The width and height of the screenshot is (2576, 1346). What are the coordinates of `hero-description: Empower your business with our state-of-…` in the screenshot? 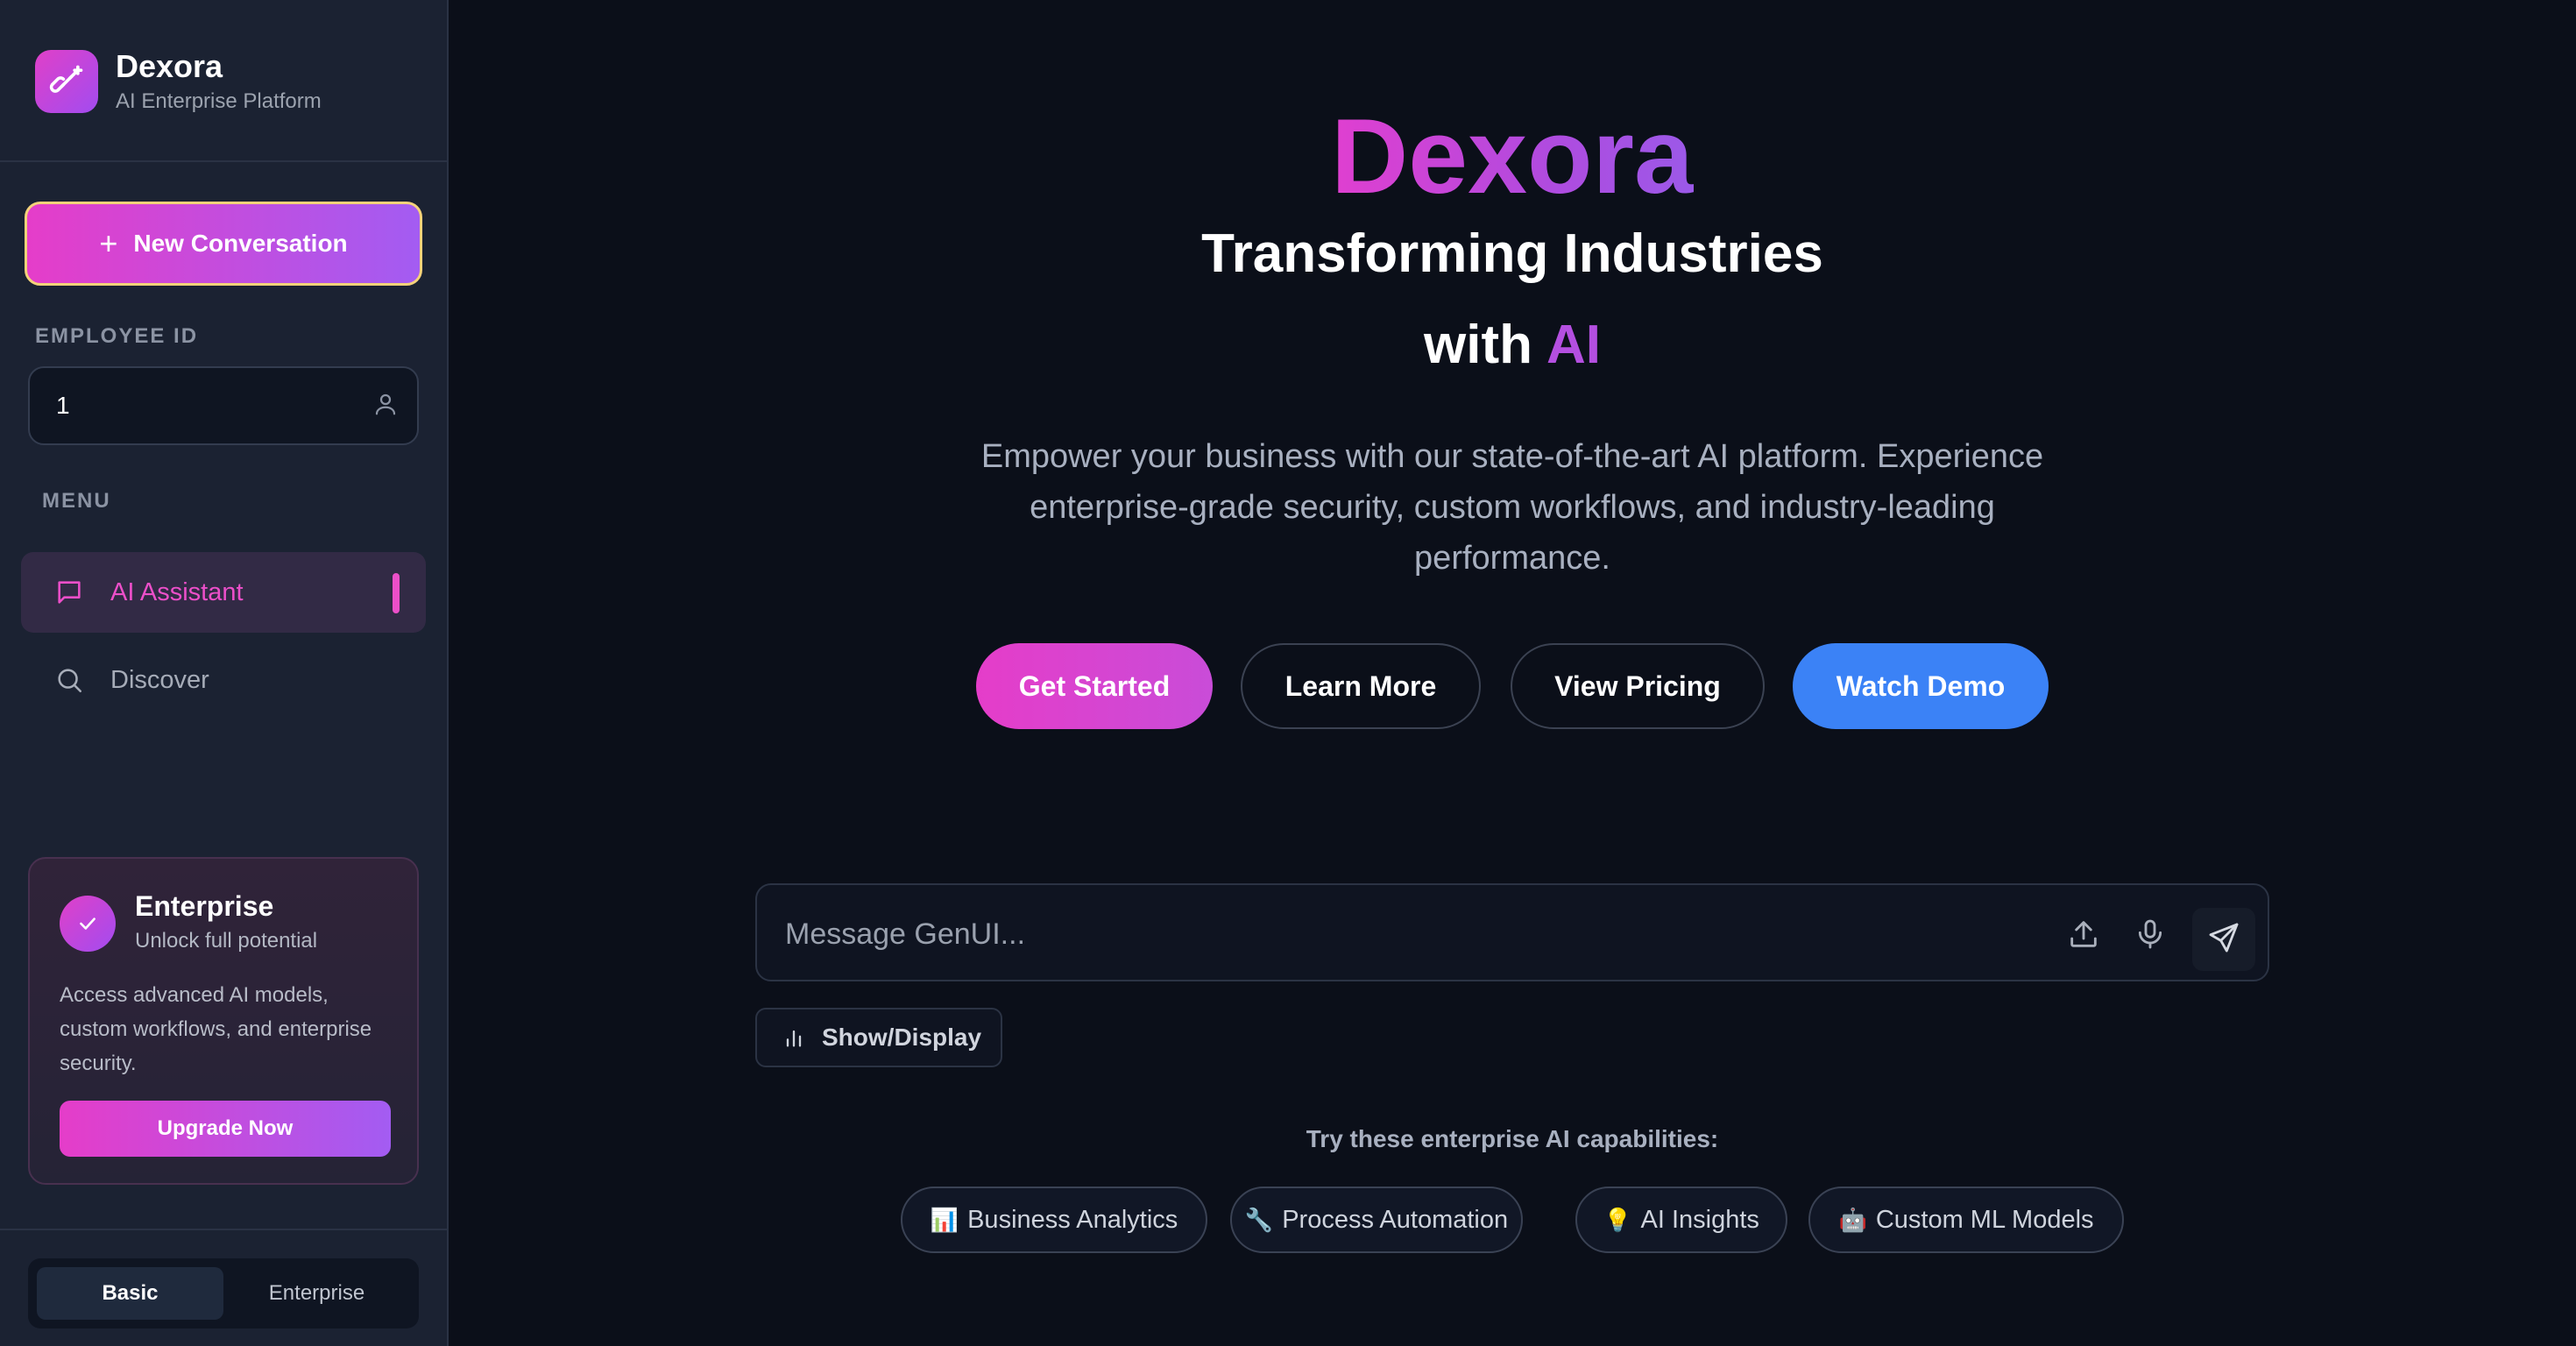 It's located at (1512, 507).